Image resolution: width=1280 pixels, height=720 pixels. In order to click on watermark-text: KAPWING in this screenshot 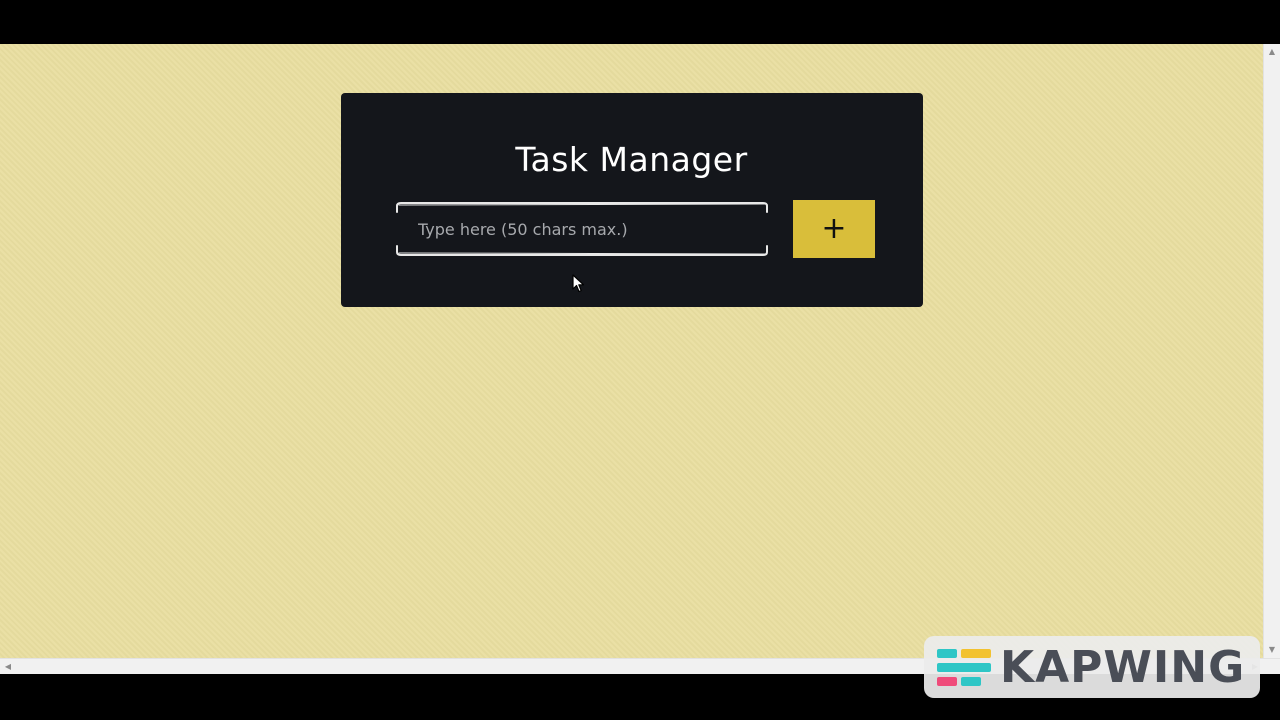, I will do `click(1123, 667)`.